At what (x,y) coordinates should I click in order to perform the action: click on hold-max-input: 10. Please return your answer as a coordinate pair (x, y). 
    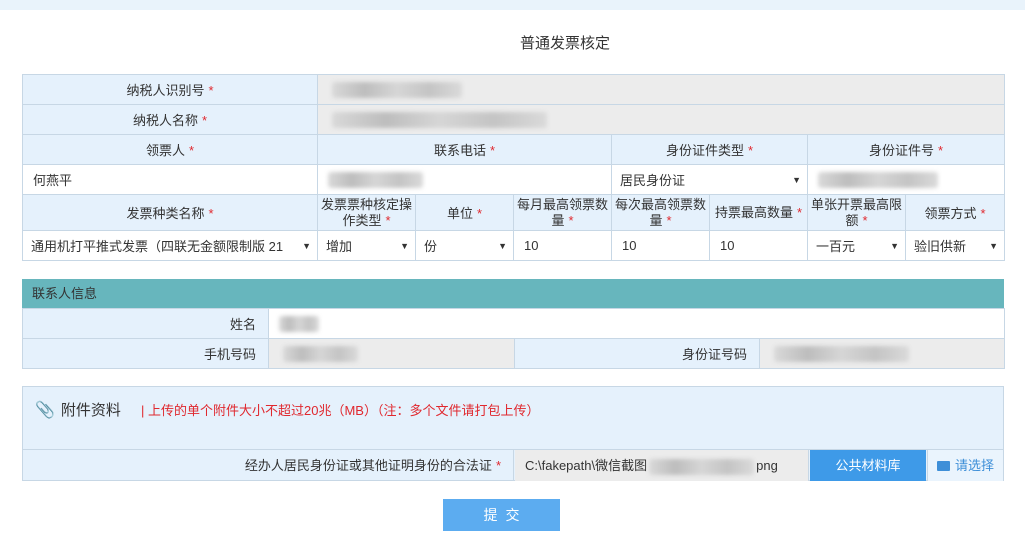
    Looking at the image, I should click on (758, 245).